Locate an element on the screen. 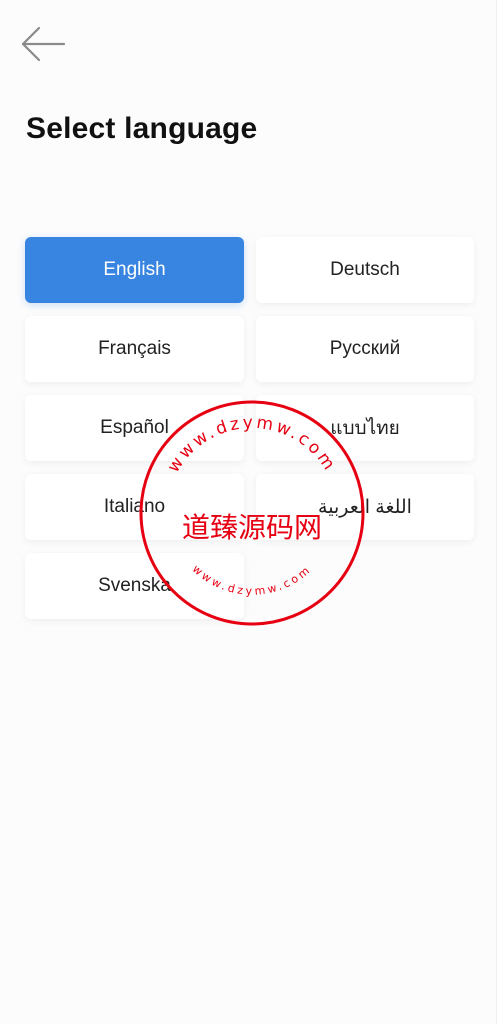  language-option-italiano: Italiano is located at coordinates (134, 507).